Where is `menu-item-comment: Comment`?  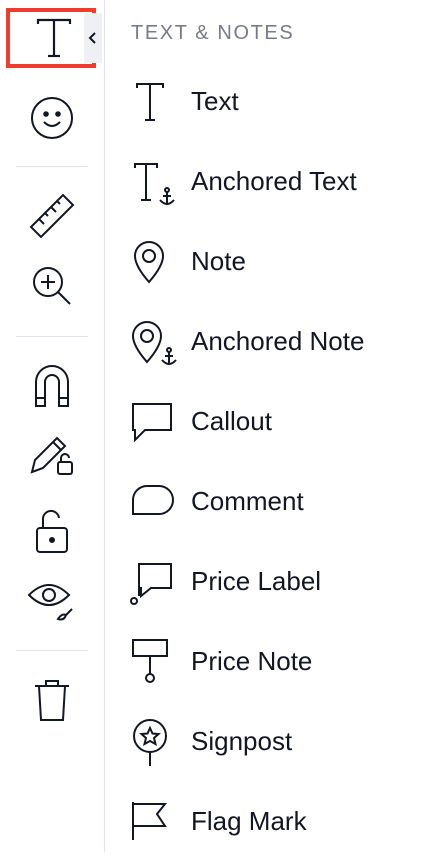
menu-item-comment: Comment is located at coordinates (270, 506).